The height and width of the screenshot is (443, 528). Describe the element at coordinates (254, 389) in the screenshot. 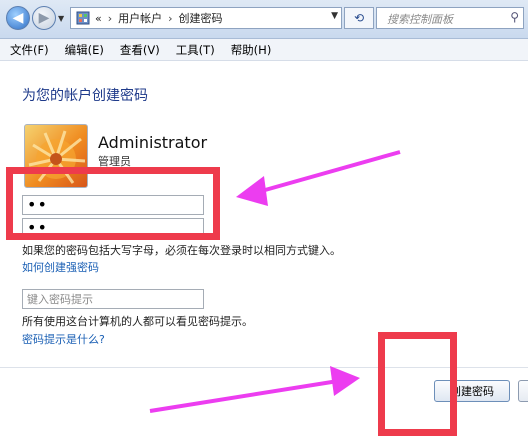

I see `annotation-arrow-to-create-button` at that location.